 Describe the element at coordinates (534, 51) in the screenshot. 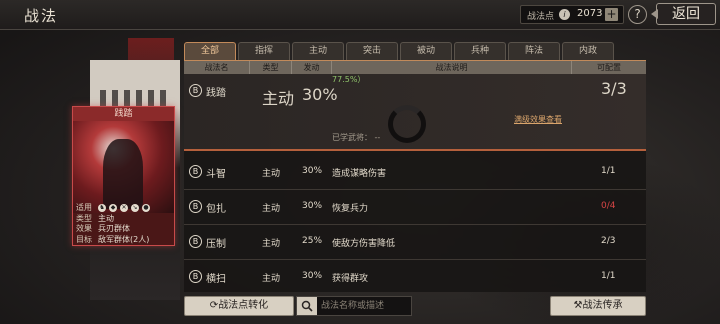

I see `tab-formation: 阵法` at that location.